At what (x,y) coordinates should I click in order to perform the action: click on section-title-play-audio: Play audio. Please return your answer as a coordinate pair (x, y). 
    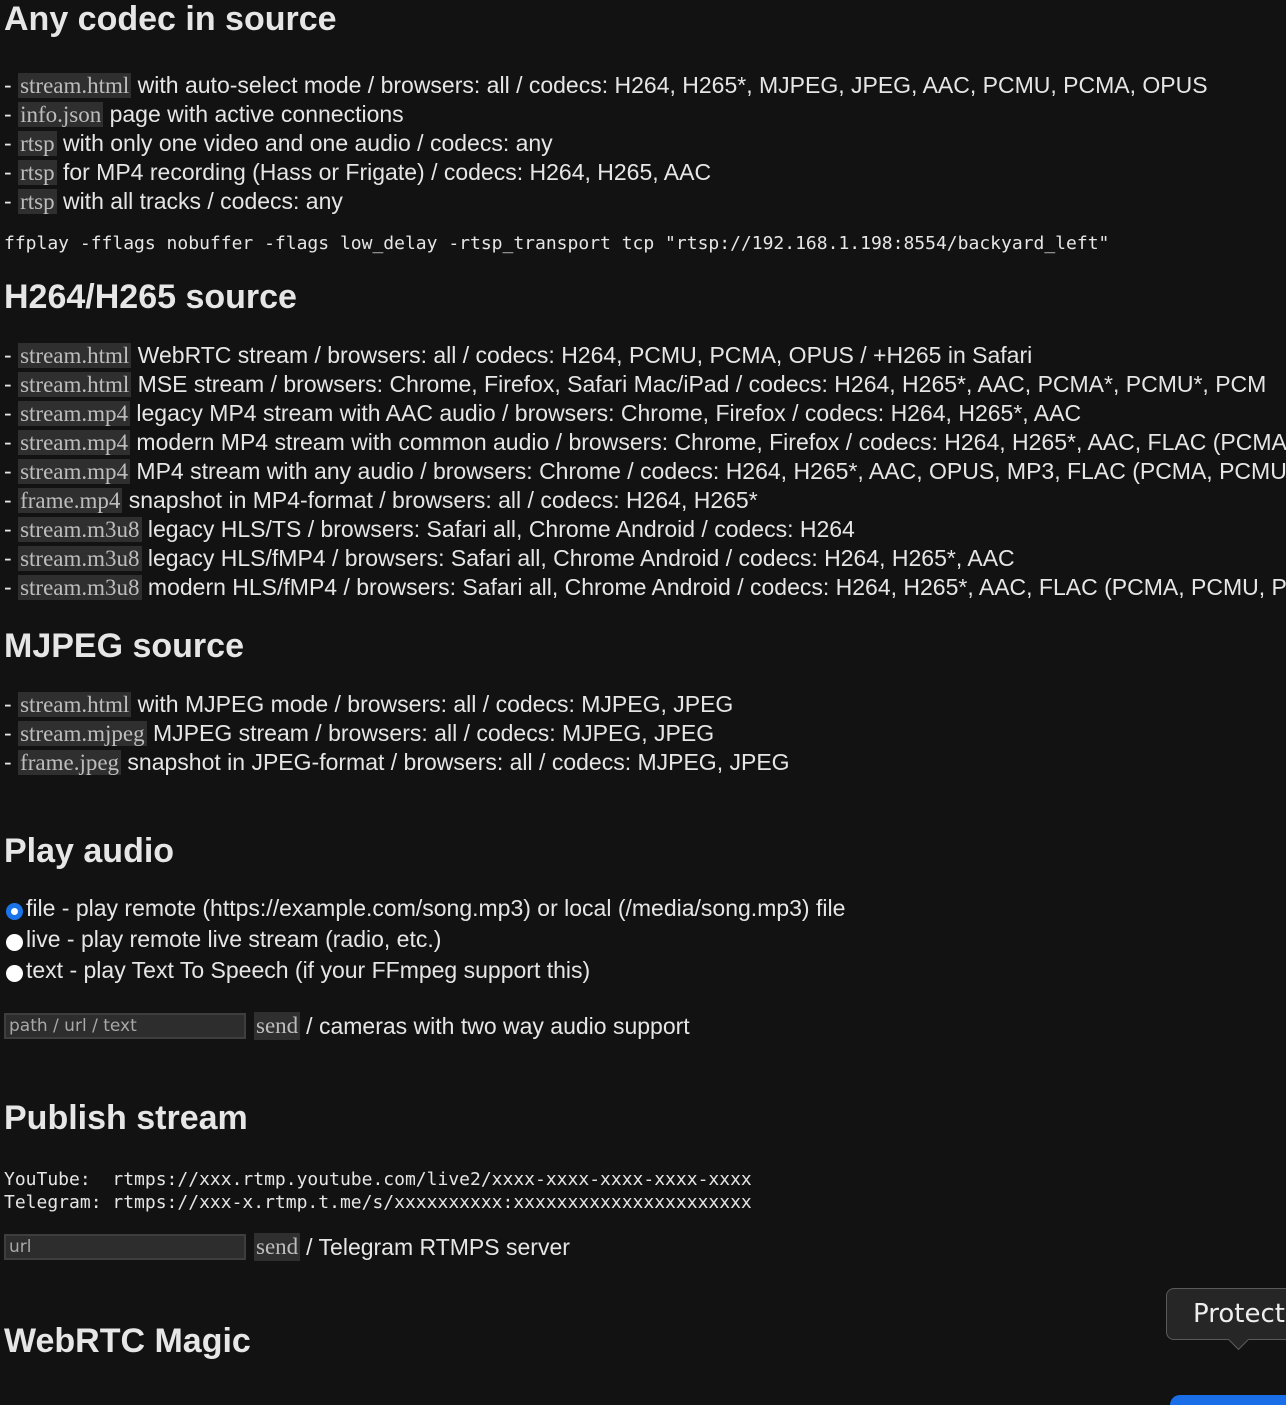
    Looking at the image, I should click on (89, 851).